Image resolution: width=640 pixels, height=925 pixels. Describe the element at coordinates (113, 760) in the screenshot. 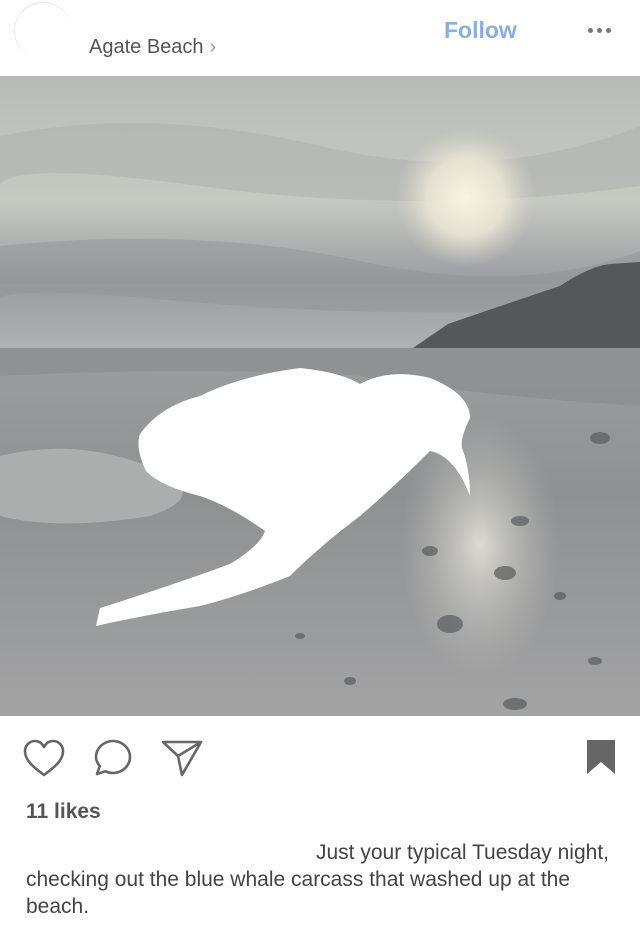

I see `comment-icon` at that location.